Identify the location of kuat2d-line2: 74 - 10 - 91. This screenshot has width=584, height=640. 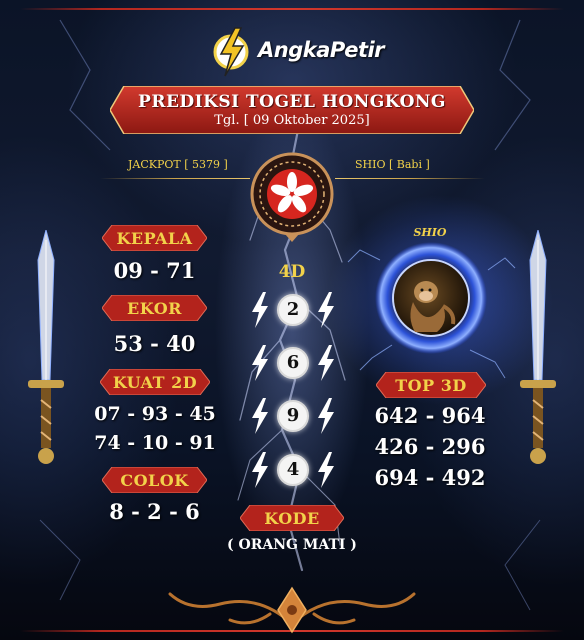
(155, 443).